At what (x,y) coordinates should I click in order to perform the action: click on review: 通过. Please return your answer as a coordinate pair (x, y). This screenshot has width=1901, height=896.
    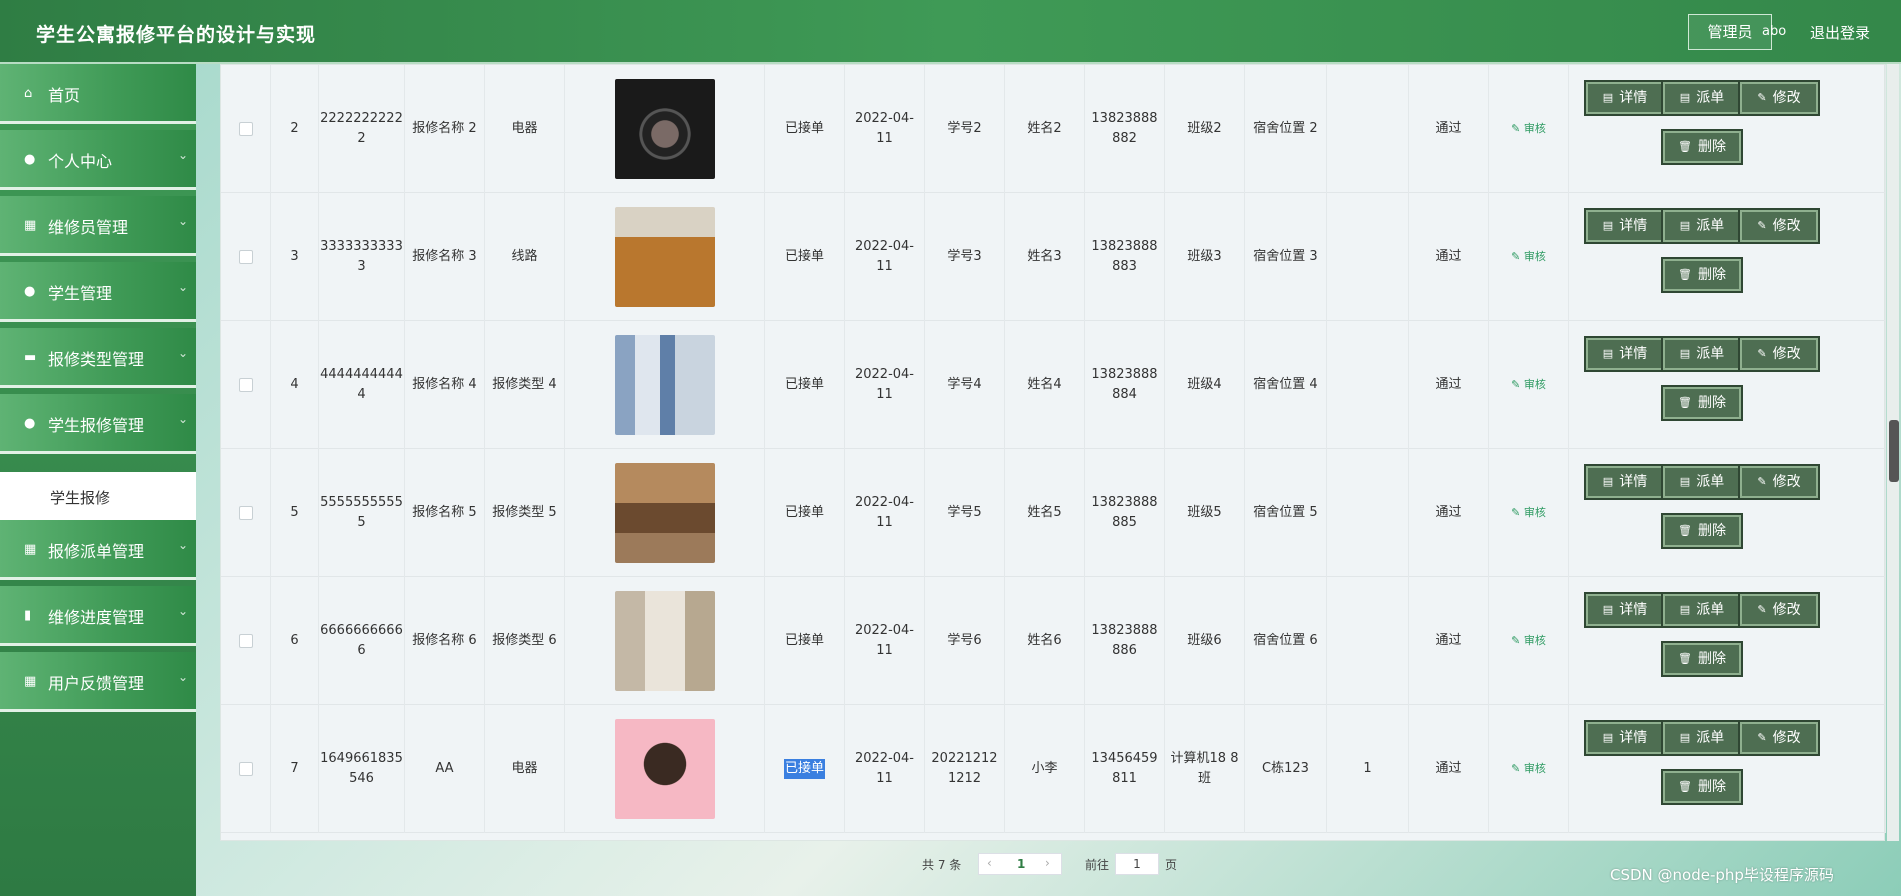
    Looking at the image, I should click on (1448, 640).